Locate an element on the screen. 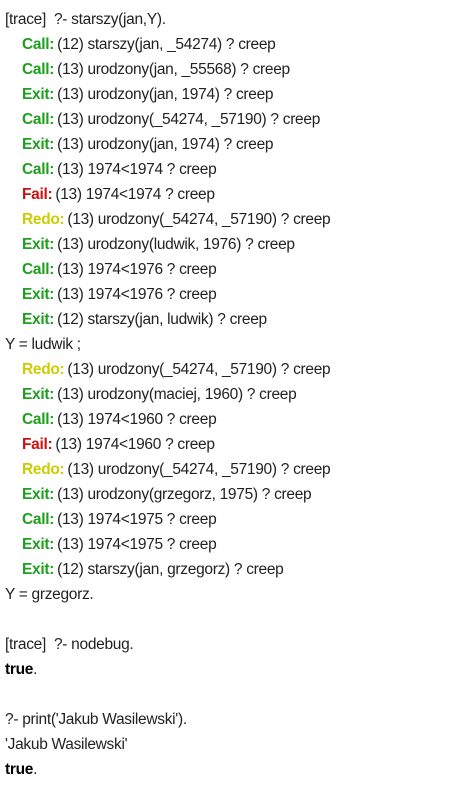 This screenshot has height=791, width=457. console-line: Y = ludwik ; is located at coordinates (43, 344).